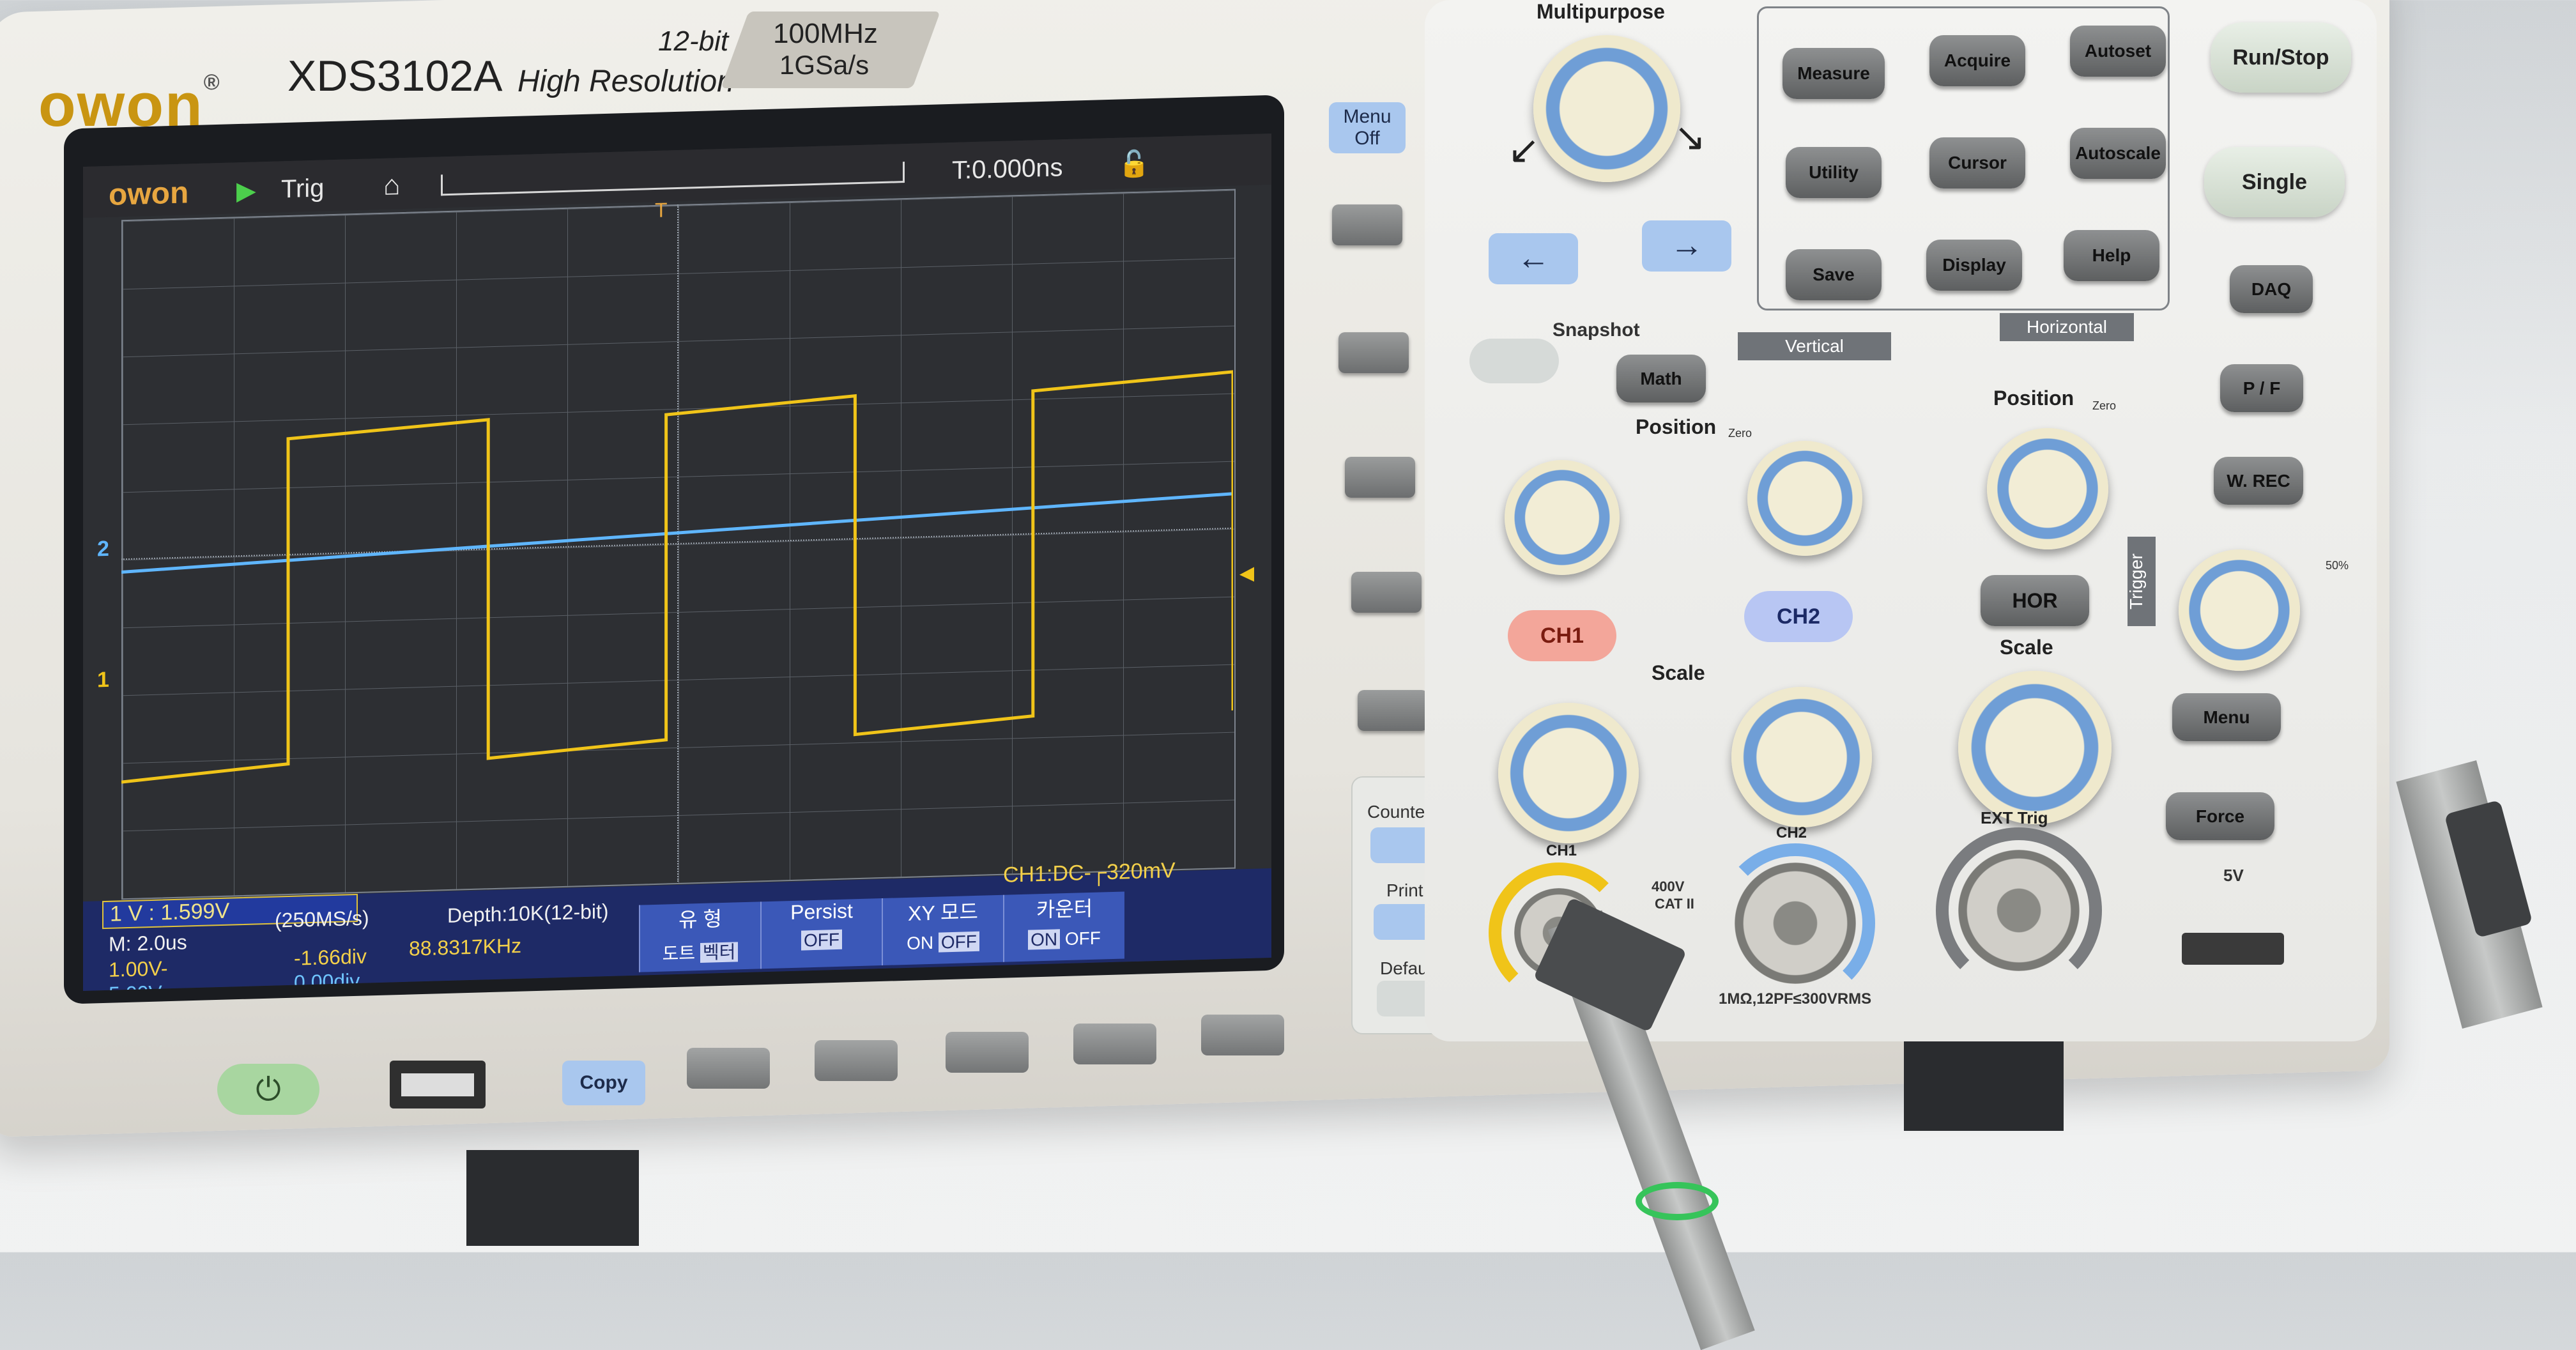  I want to click on cursor-button: Cursor, so click(1977, 162).